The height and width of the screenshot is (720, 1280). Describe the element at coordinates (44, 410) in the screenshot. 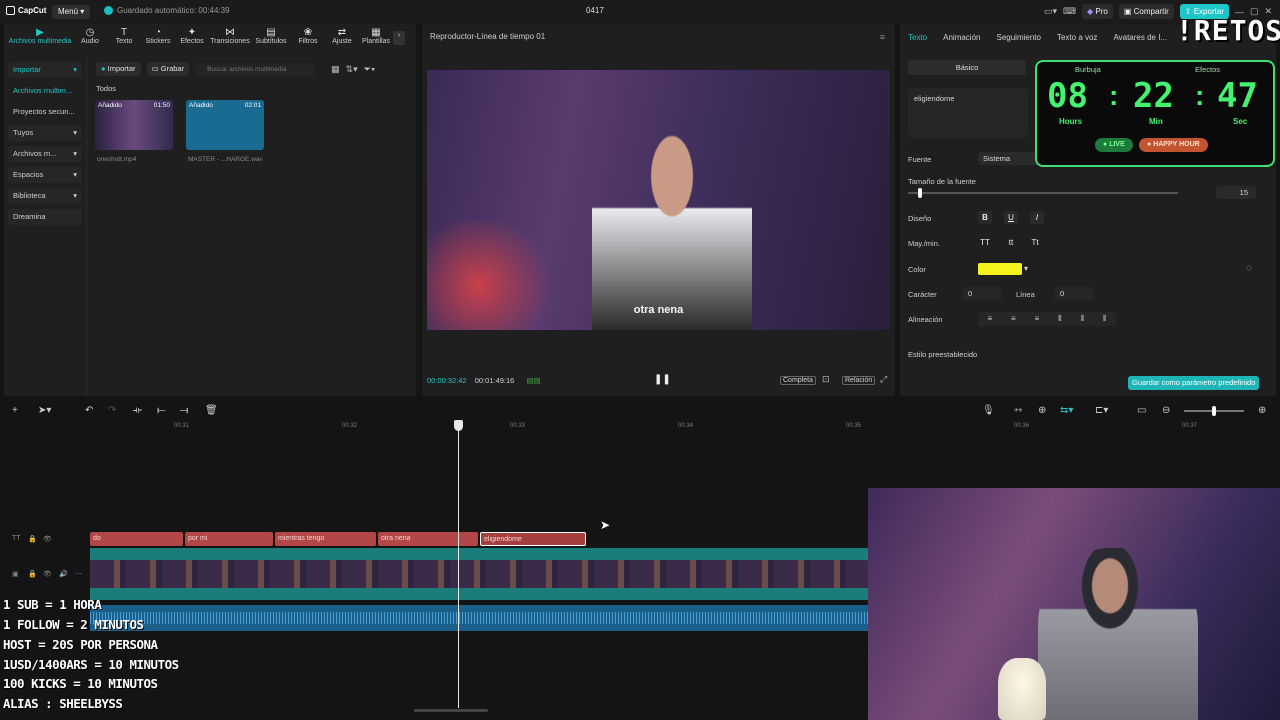

I see `select-tool-icon: ➤▾` at that location.